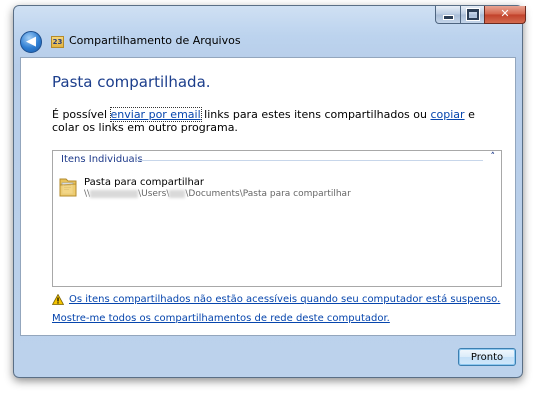 The image size is (537, 404). What do you see at coordinates (68, 187) in the screenshot?
I see `shared-folder-icon` at bounding box center [68, 187].